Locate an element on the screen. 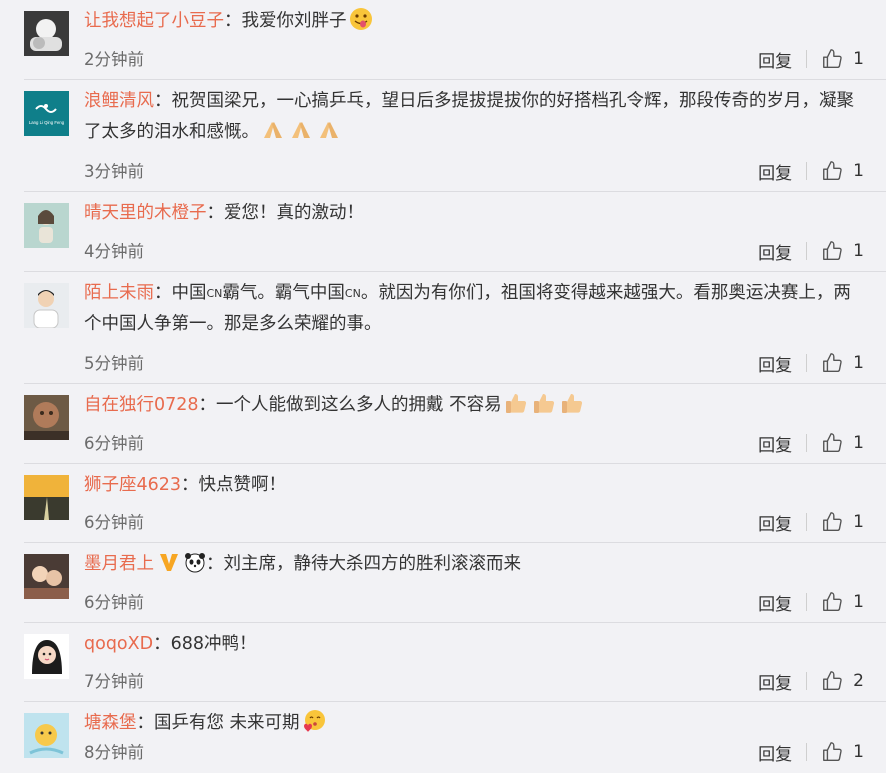  comment-item: 塘森堡：国乒有您 未来可期 8分钟前 回复 1 is located at coordinates (443, 737).